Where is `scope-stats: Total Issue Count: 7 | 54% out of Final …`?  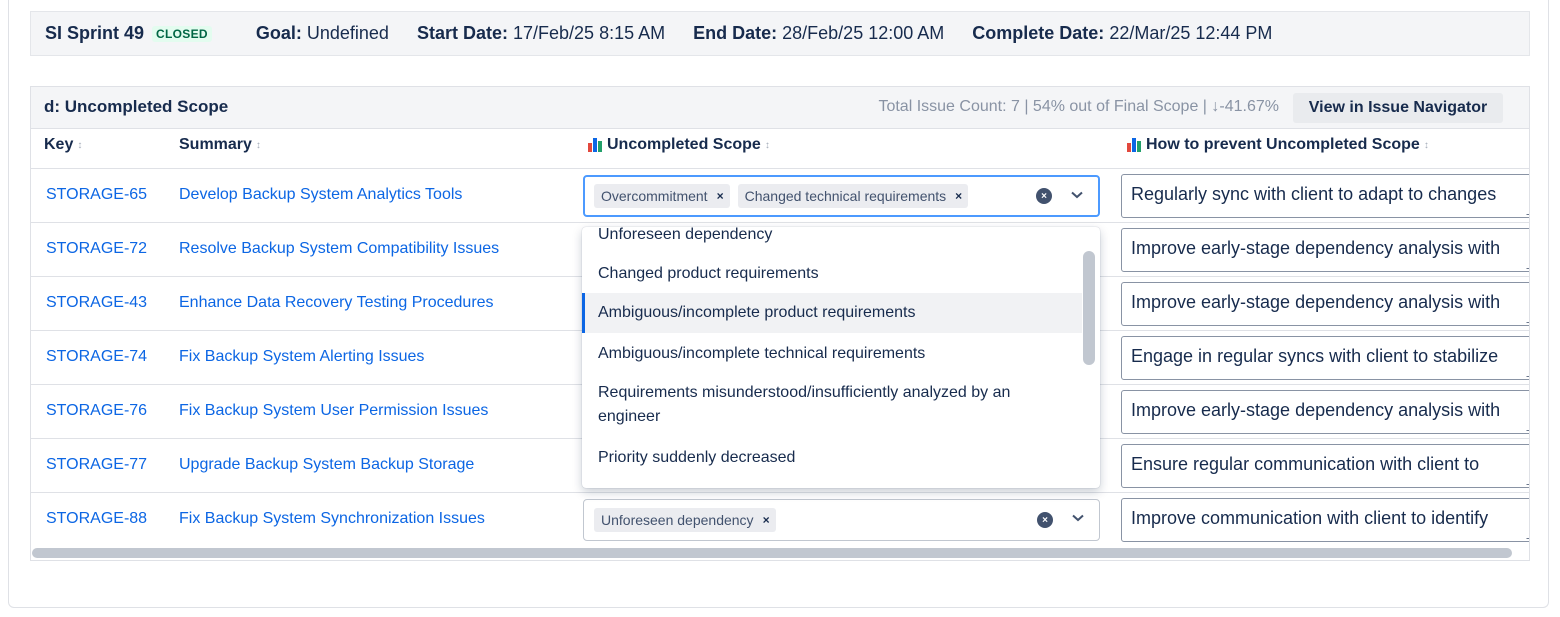 scope-stats: Total Issue Count: 7 | 54% out of Final … is located at coordinates (1078, 106).